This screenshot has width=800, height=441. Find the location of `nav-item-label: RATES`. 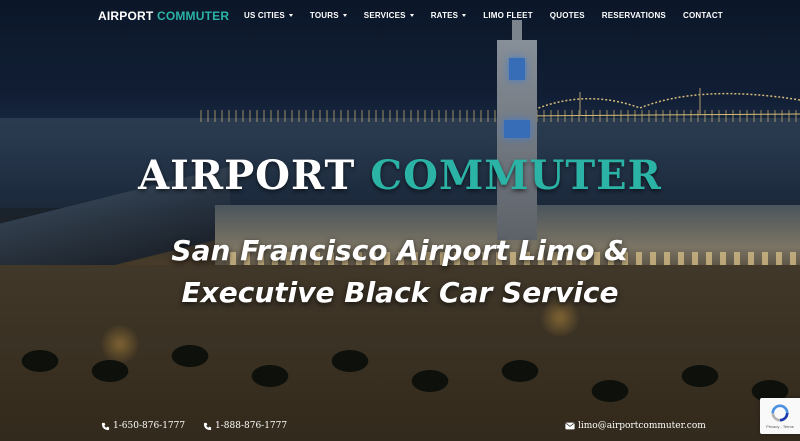

nav-item-label: RATES is located at coordinates (444, 15).